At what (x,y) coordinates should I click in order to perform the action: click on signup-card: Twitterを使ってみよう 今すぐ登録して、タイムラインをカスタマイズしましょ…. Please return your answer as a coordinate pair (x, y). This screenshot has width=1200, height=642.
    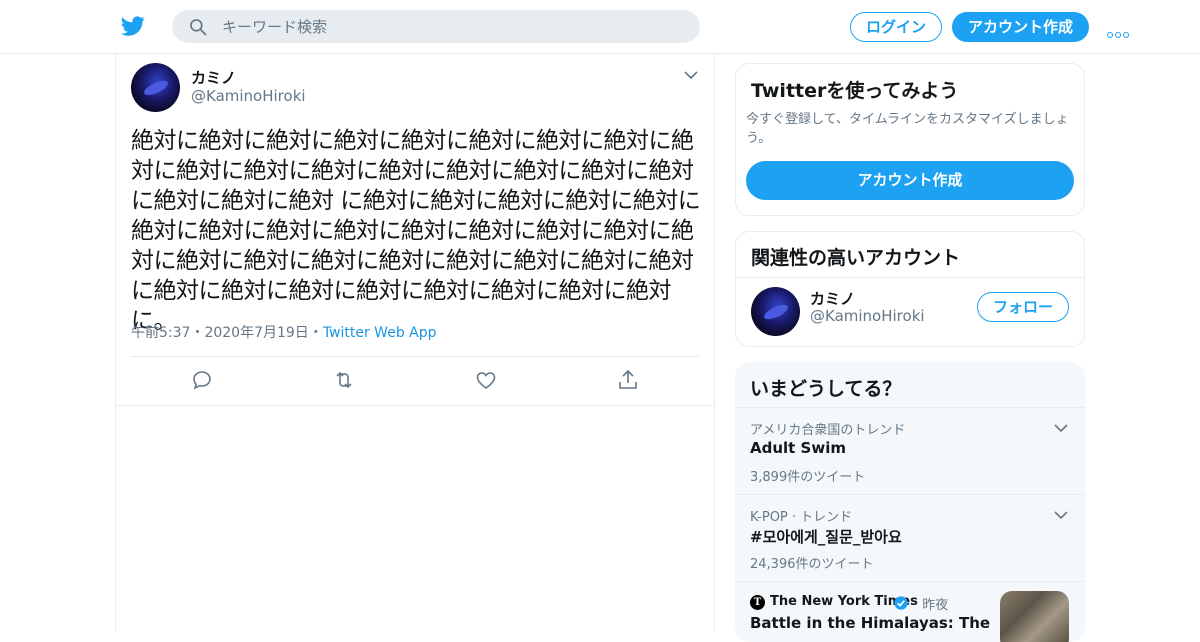
    Looking at the image, I should click on (910, 139).